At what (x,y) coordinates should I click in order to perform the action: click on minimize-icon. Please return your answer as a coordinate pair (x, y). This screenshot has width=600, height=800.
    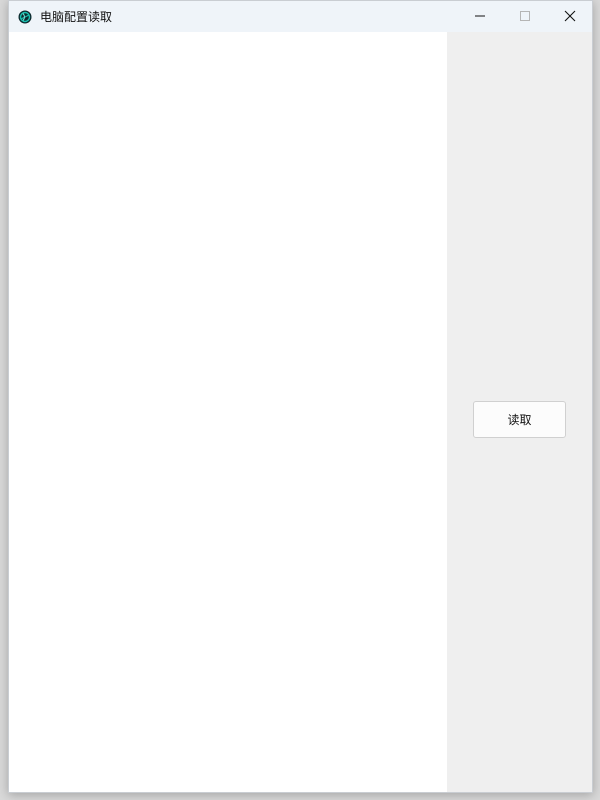
    Looking at the image, I should click on (480, 16).